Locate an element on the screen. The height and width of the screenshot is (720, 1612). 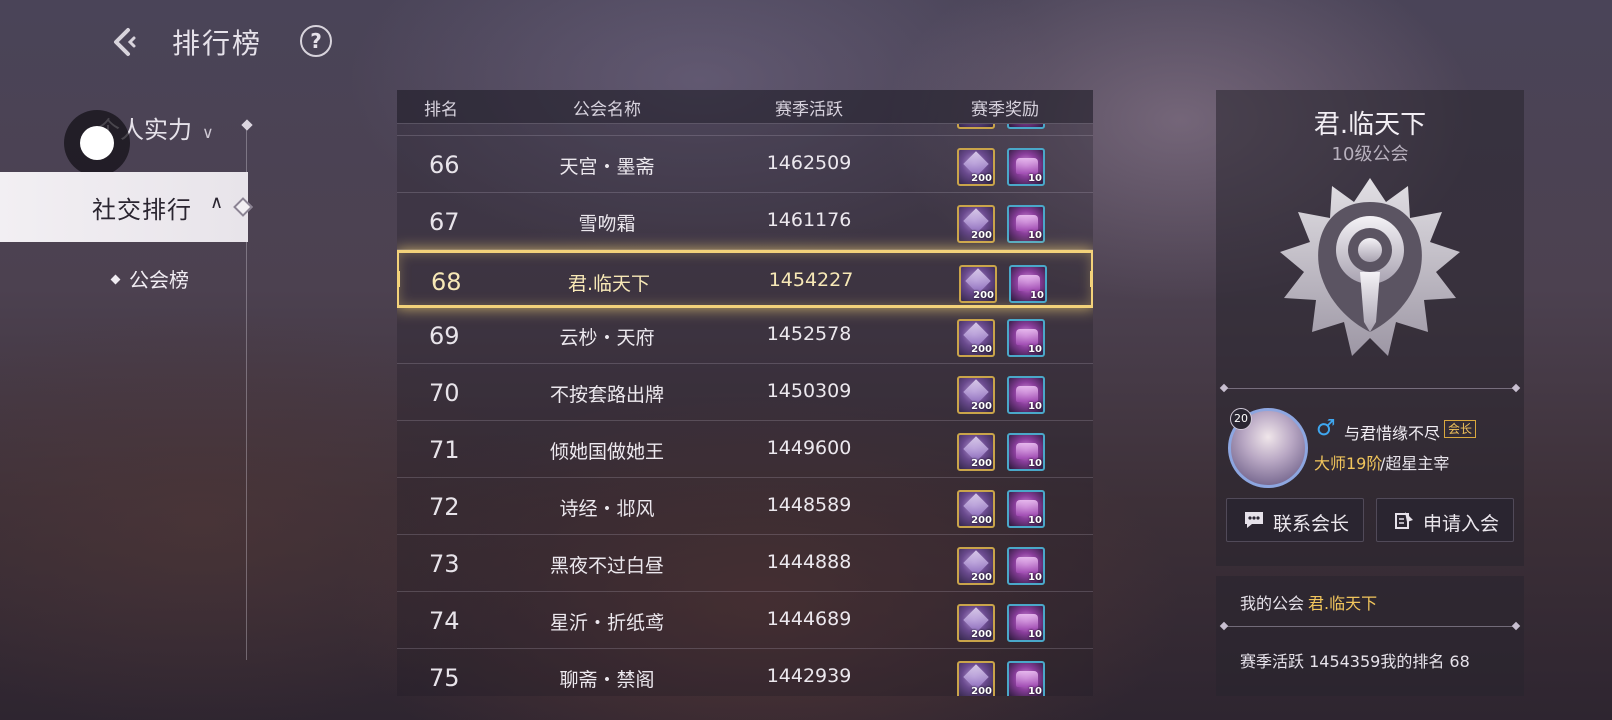
guild-name-cell: 不按套路出牌 is located at coordinates (606, 395).